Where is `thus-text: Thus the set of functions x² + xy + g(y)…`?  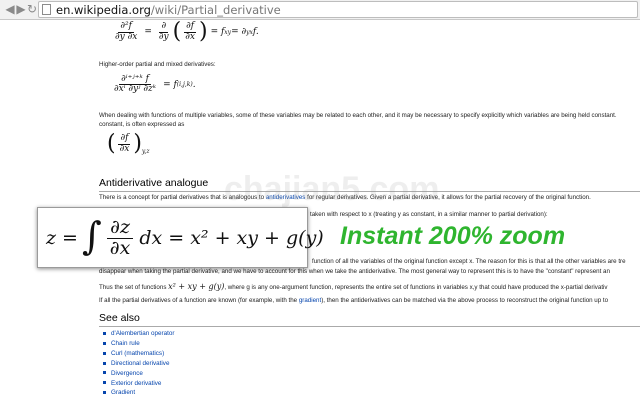 thus-text: Thus the set of functions x² + xy + g(y)… is located at coordinates (353, 287).